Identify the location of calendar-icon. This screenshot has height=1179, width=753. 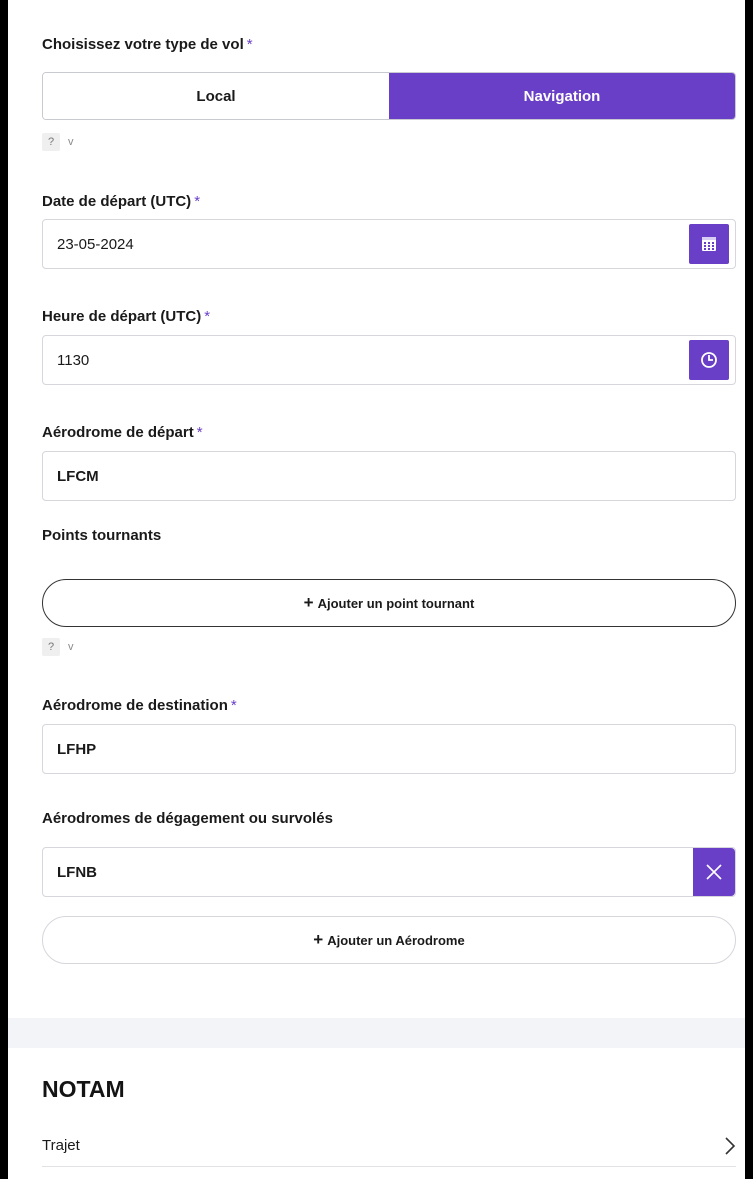
(709, 244).